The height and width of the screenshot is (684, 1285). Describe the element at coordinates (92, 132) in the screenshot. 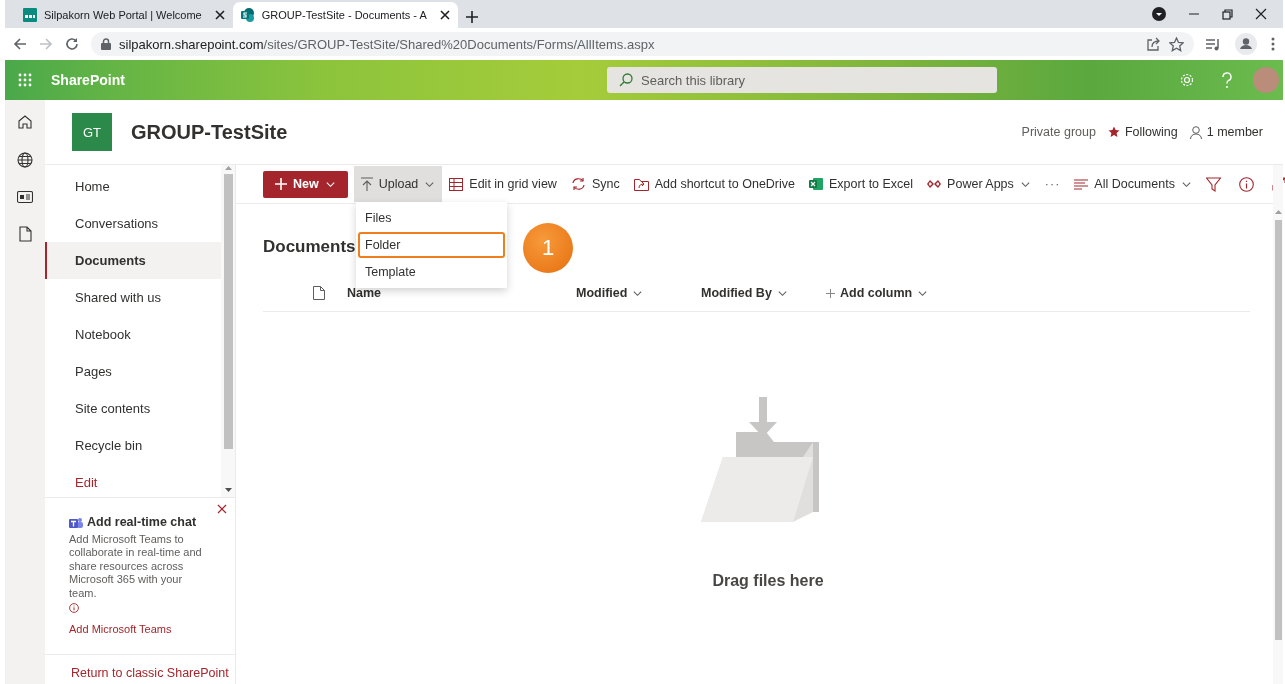

I see `site-logo: GT` at that location.